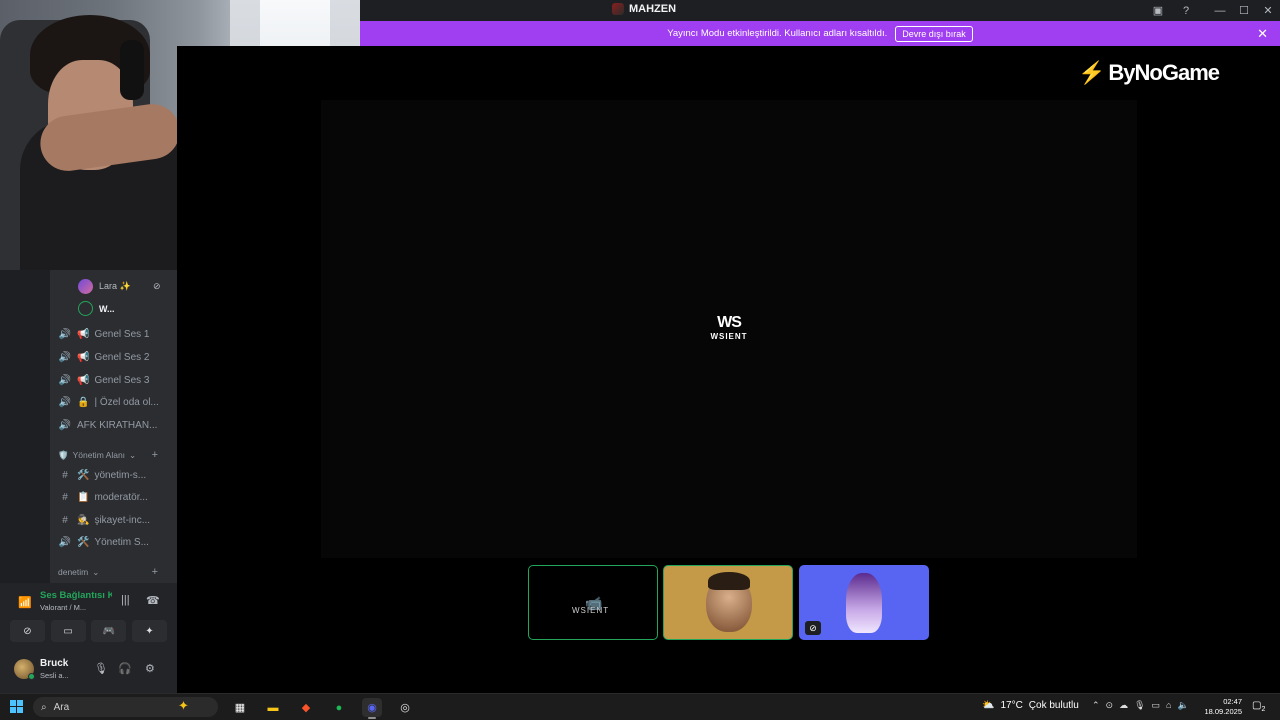 The width and height of the screenshot is (1280, 720). Describe the element at coordinates (63, 454) in the screenshot. I see `shield-icon: 🛡️` at that location.